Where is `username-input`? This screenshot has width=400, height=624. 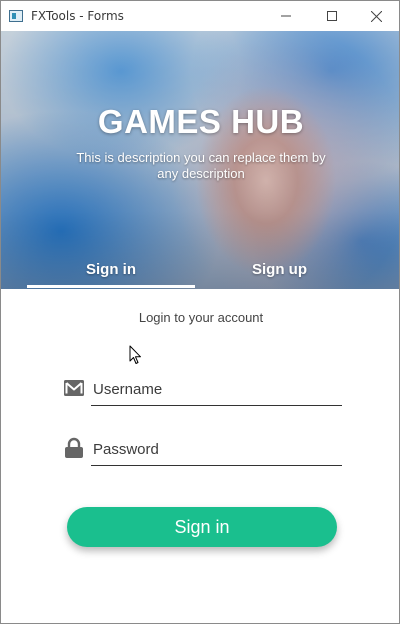
username-input is located at coordinates (216, 390).